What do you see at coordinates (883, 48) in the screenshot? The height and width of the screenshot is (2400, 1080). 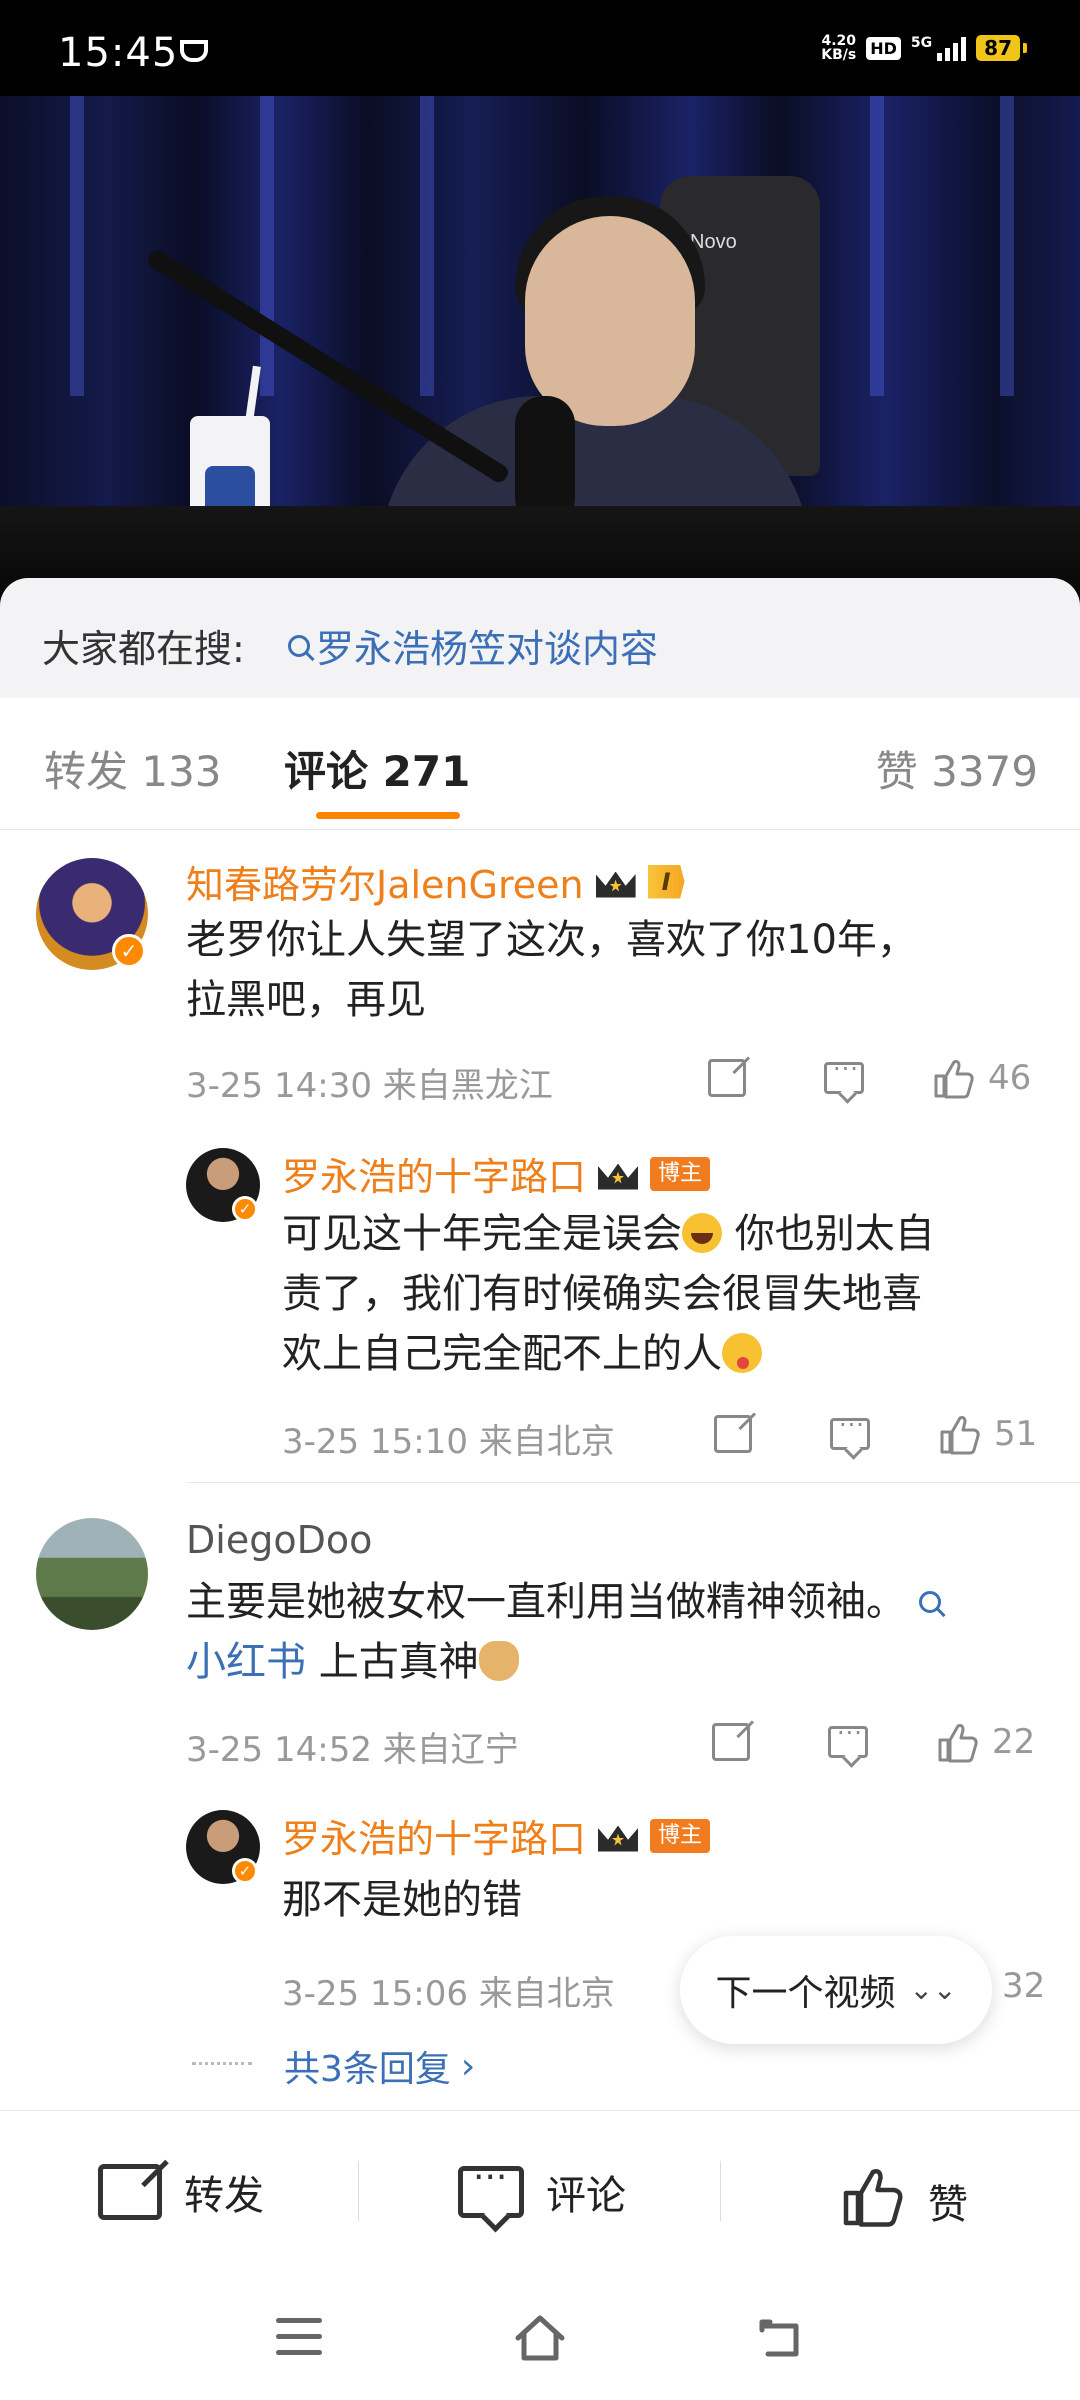 I see `hd-icon: HD` at bounding box center [883, 48].